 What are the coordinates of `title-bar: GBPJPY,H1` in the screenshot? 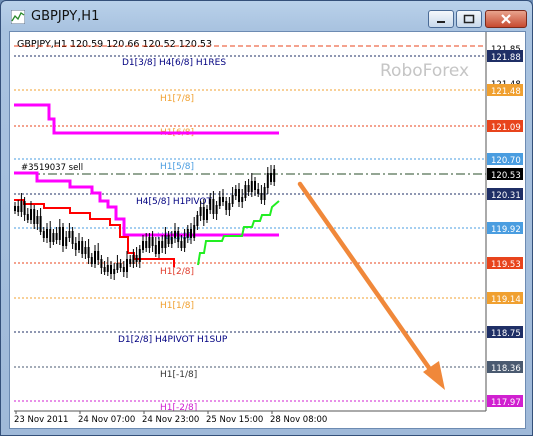 It's located at (266, 16).